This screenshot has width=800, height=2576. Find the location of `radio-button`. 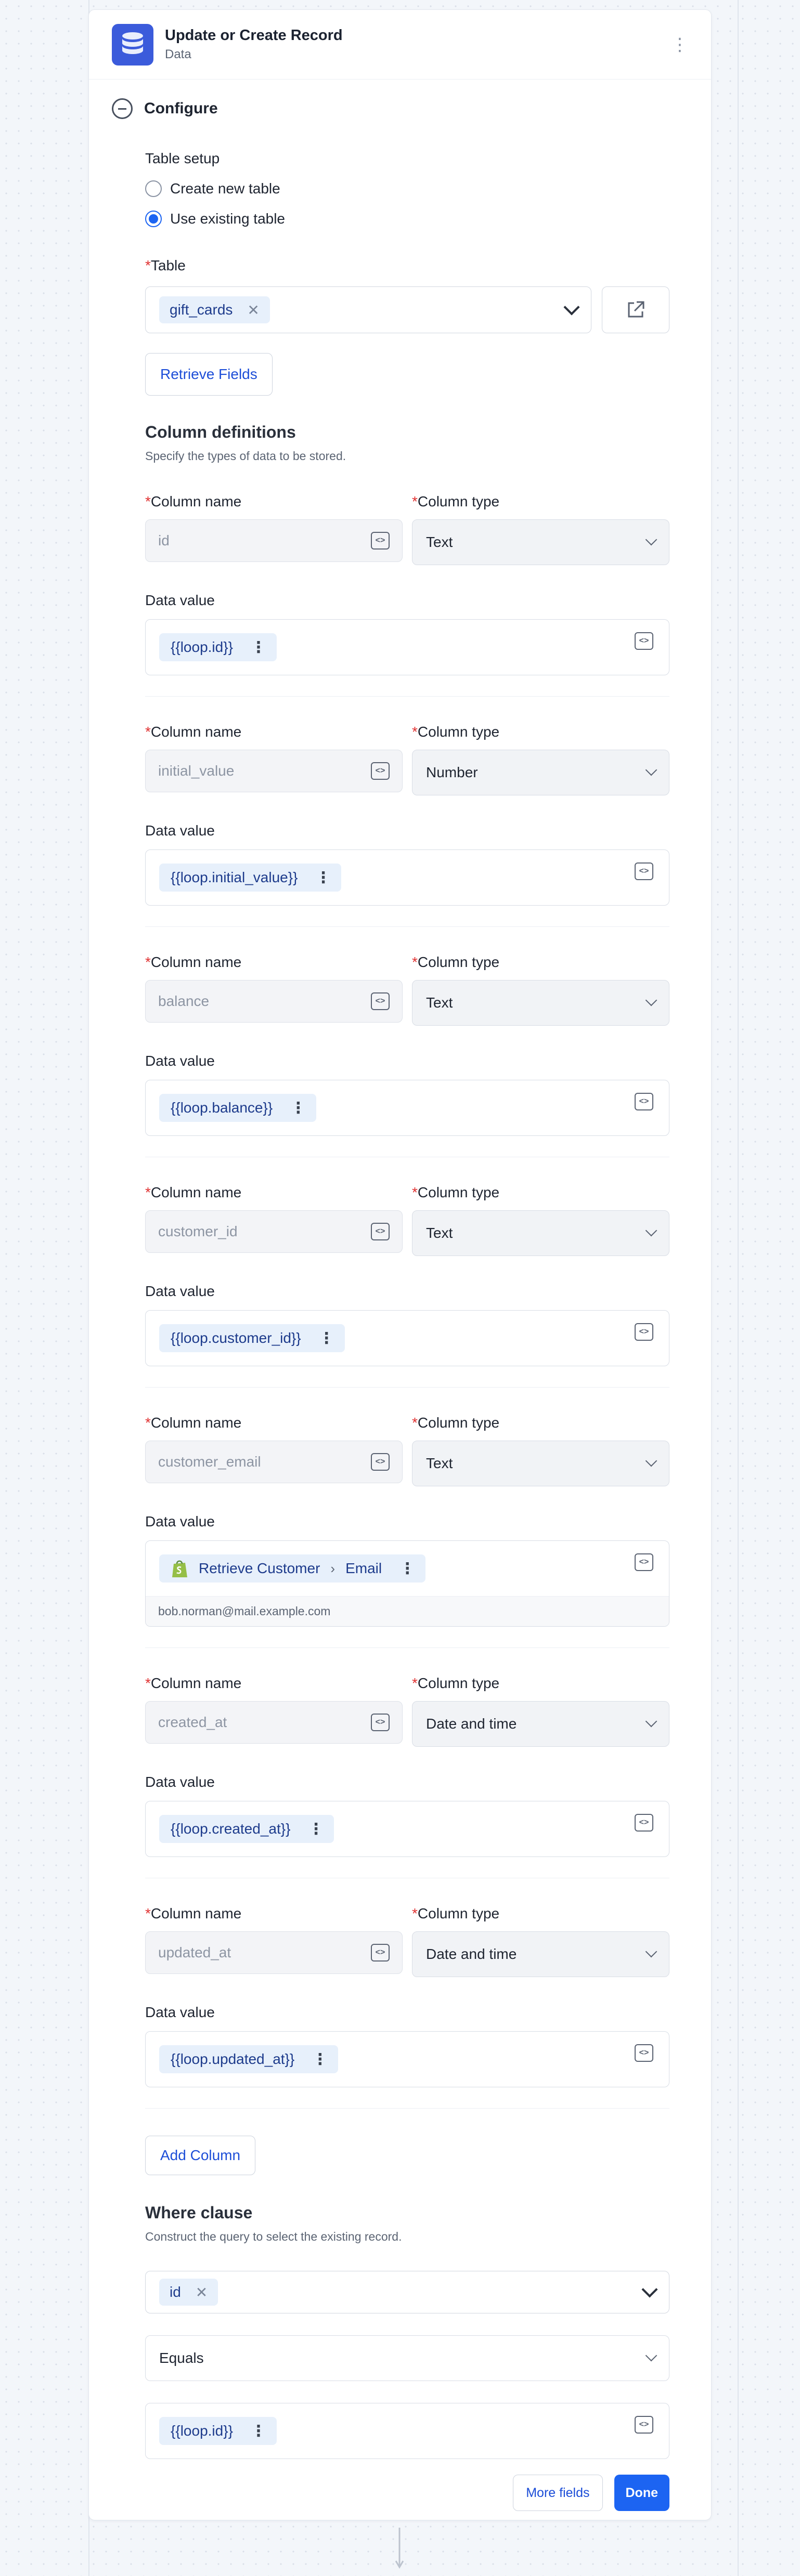

radio-button is located at coordinates (153, 188).